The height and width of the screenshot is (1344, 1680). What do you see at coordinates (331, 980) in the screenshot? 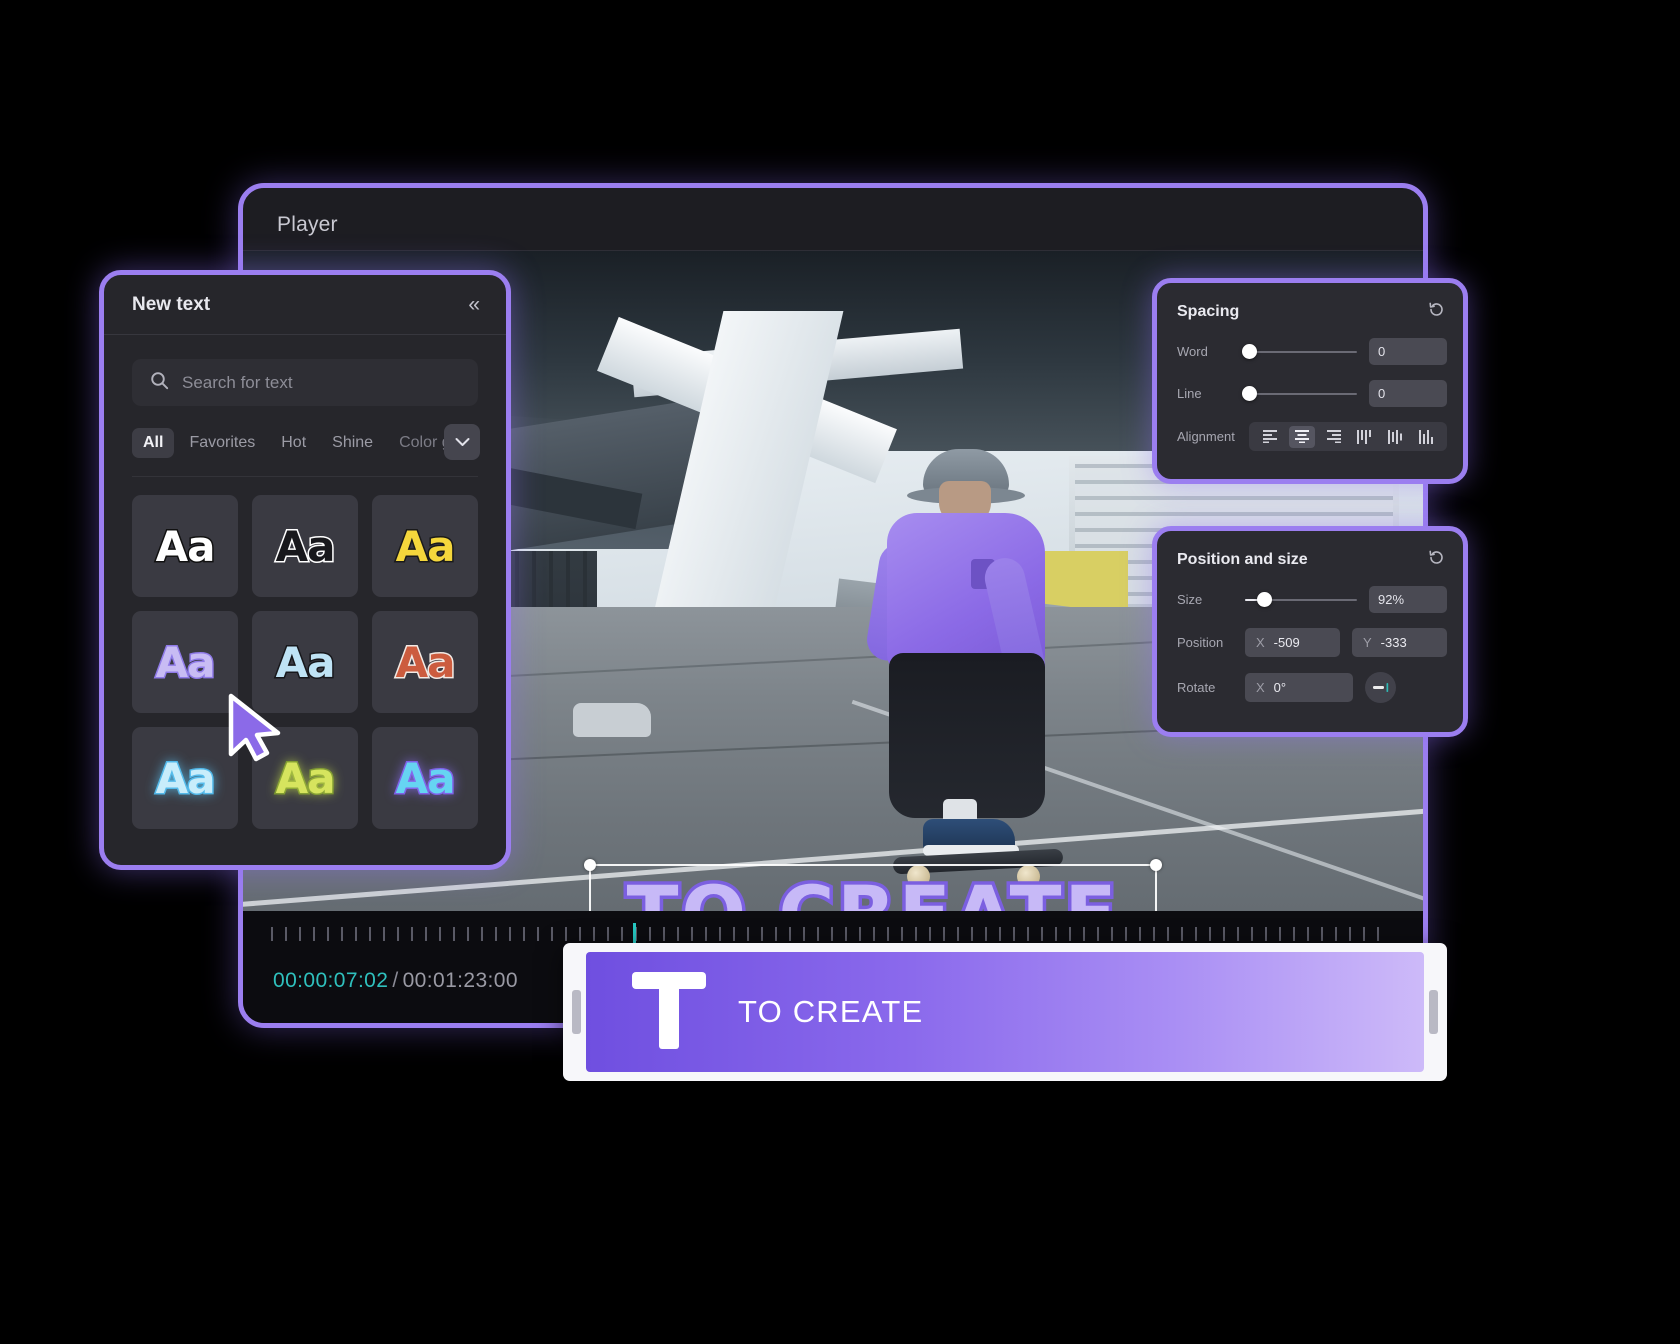
I see `timecode-current: 00:00:07:02` at bounding box center [331, 980].